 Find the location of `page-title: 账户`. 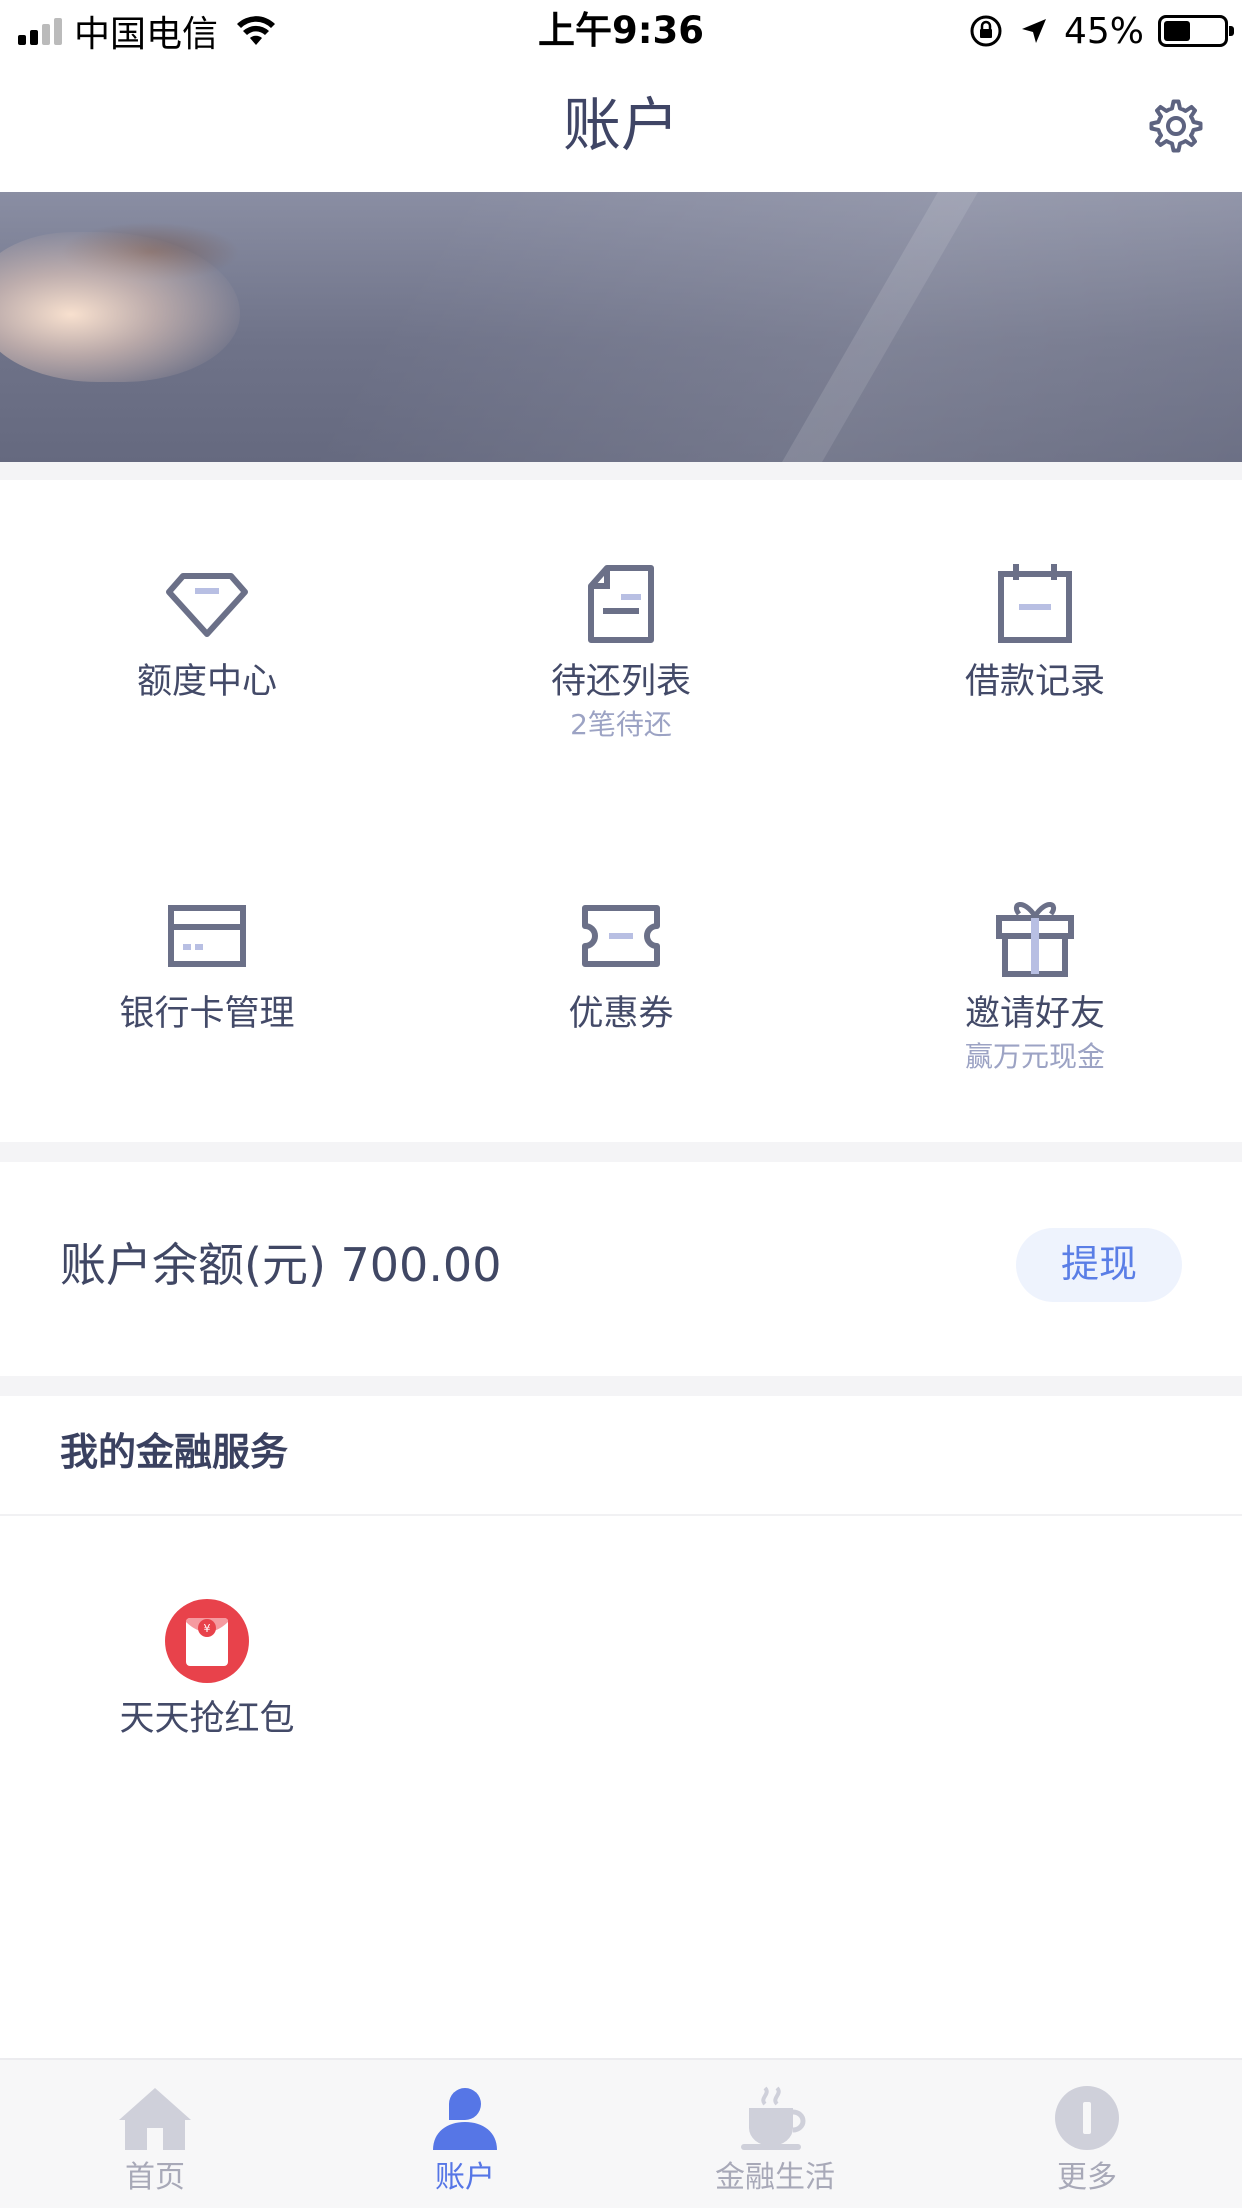

page-title: 账户 is located at coordinates (620, 125).